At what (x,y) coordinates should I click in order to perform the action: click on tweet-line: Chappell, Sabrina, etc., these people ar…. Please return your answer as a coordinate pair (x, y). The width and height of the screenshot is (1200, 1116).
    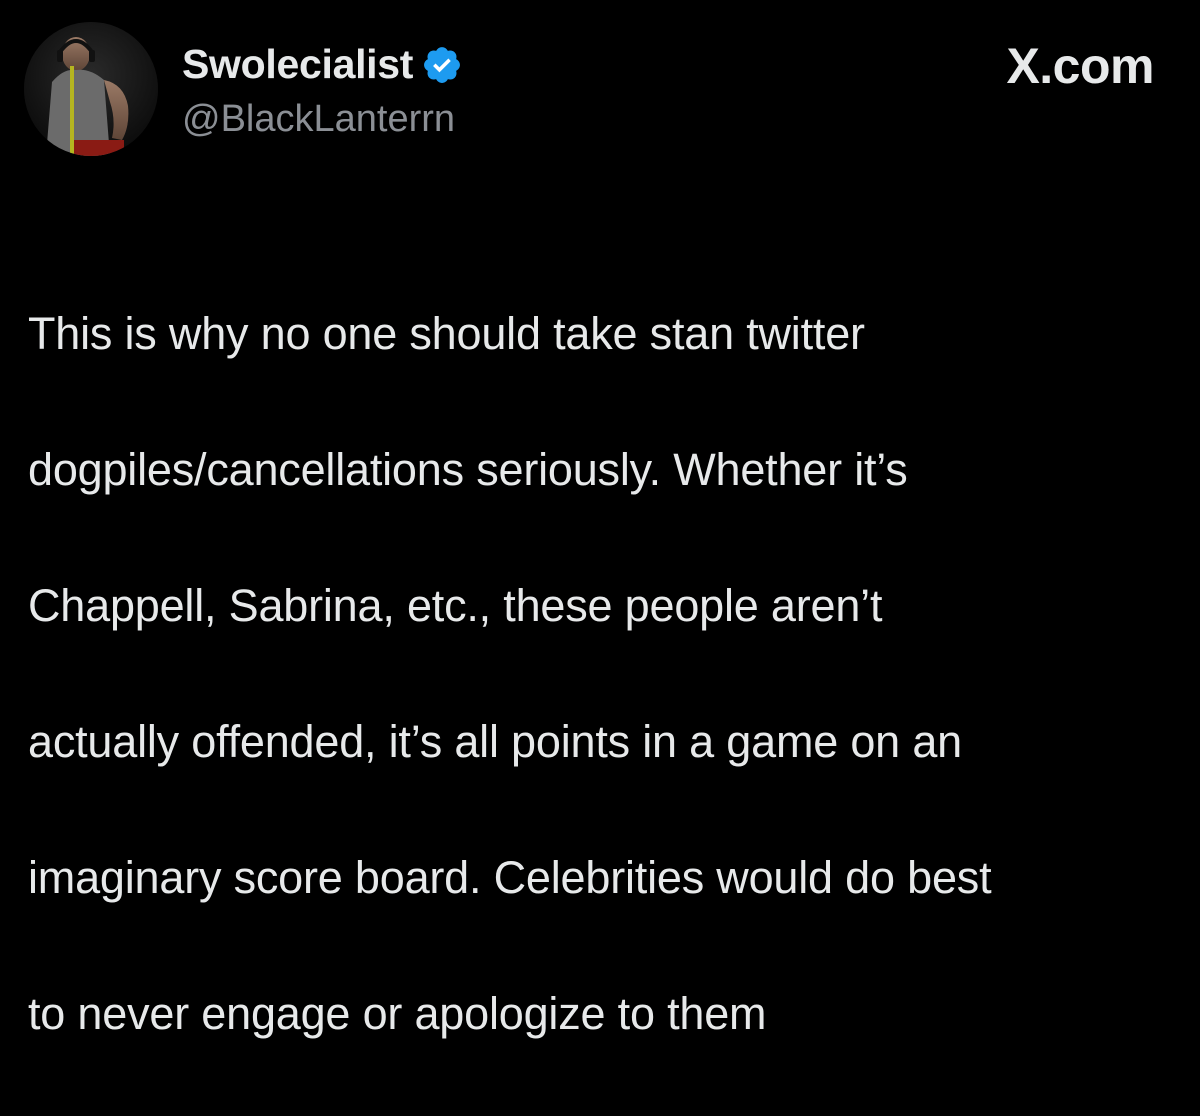
    Looking at the image, I should click on (455, 605).